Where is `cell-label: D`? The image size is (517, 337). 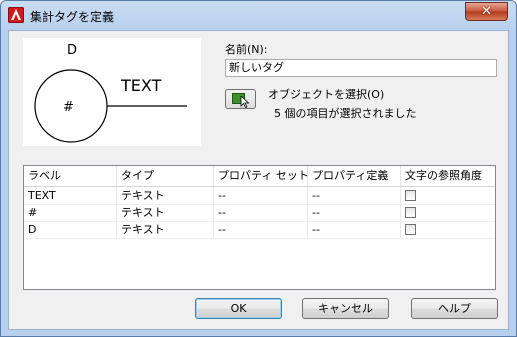 cell-label: D is located at coordinates (70, 229).